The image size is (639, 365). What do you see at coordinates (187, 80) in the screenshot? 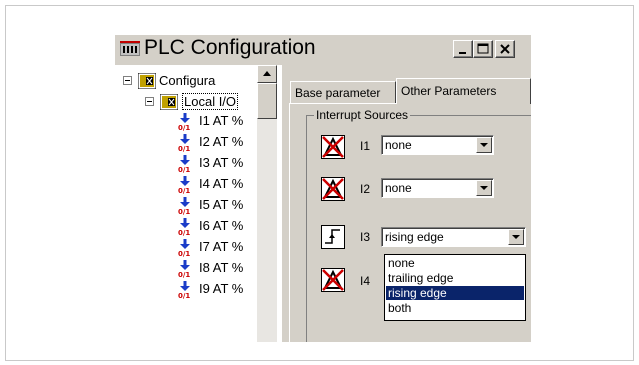
I see `tree-node-label: Configura` at bounding box center [187, 80].